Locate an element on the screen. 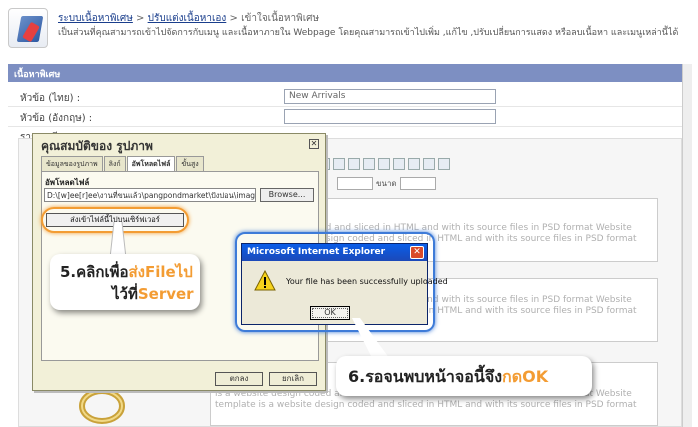 This screenshot has width=698, height=427. smiley-tool-icon is located at coordinates (384, 164).